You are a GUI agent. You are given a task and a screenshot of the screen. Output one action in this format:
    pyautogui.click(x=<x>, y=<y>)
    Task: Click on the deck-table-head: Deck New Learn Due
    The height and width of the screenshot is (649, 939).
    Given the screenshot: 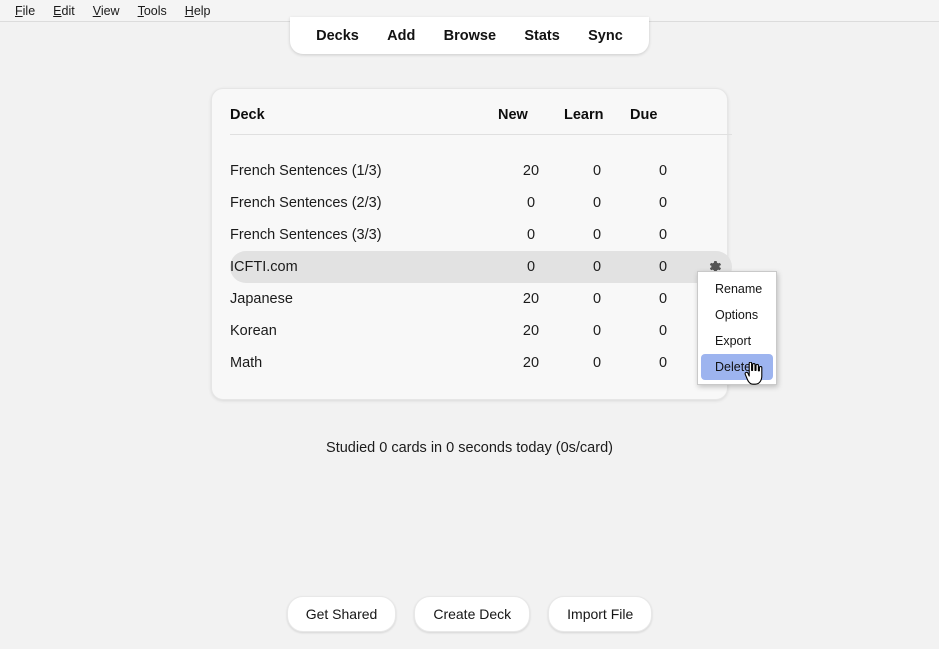 What is the action you would take?
    pyautogui.click(x=481, y=121)
    